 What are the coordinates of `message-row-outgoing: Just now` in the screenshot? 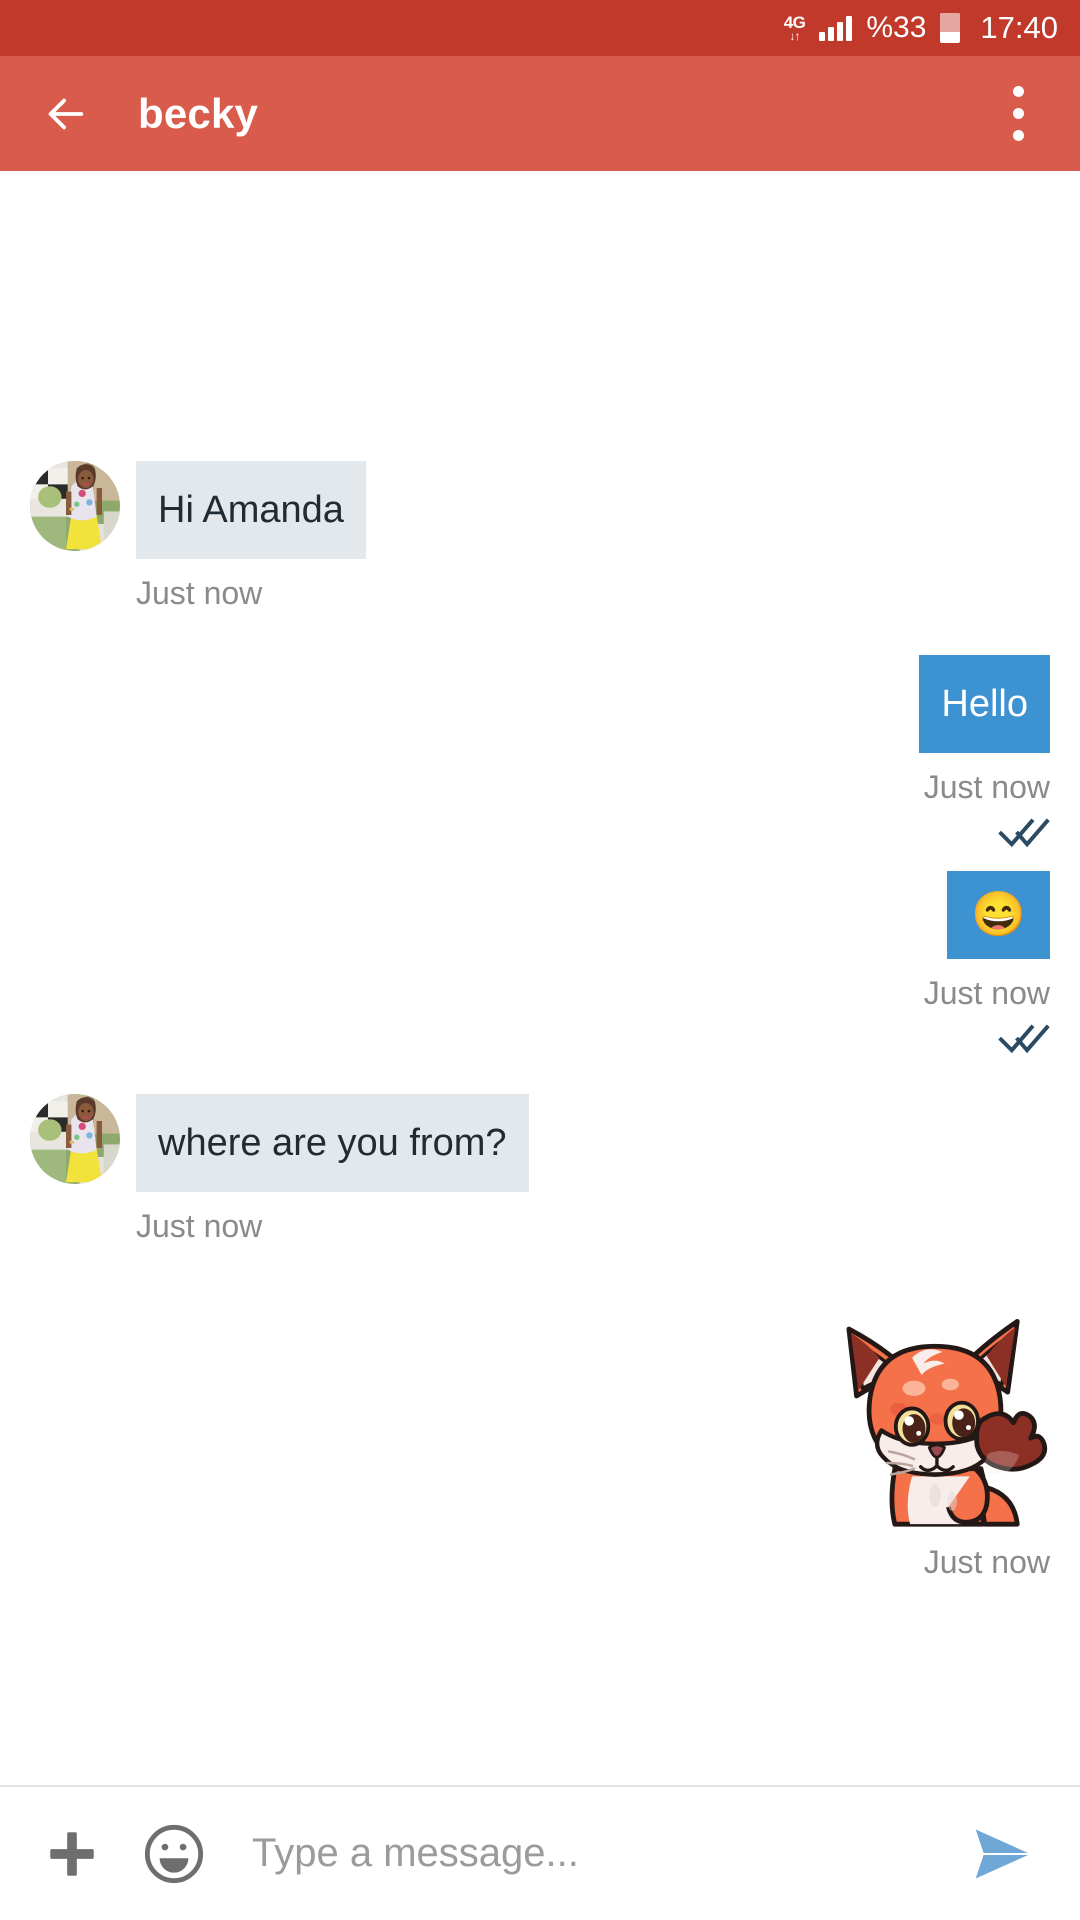 It's located at (525, 1443).